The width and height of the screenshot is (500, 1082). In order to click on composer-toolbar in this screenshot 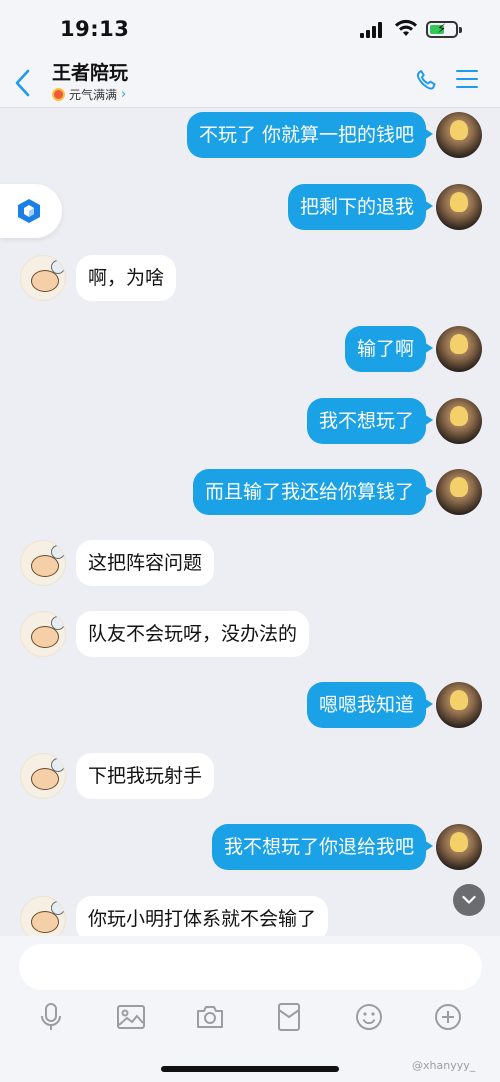, I will do `click(250, 1020)`.